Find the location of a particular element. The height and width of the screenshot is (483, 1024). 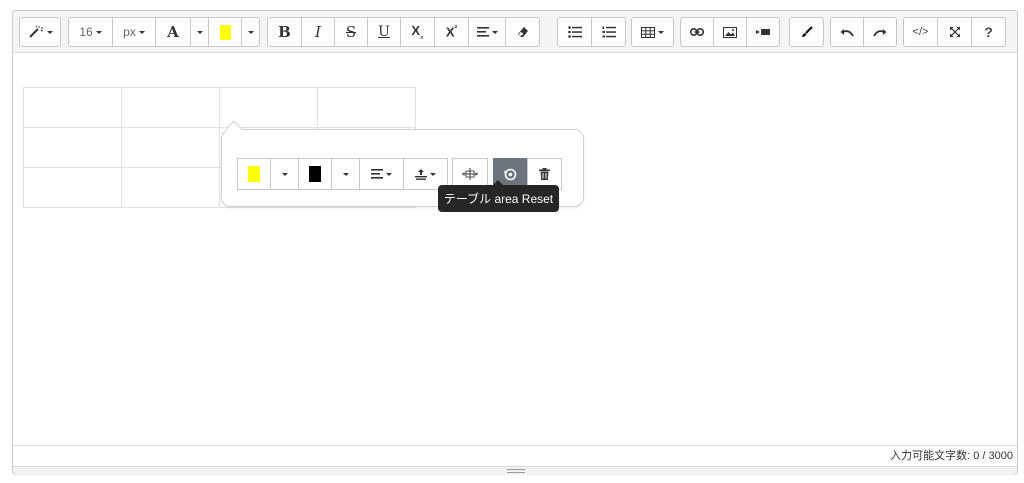

format-painter-button is located at coordinates (806, 32).